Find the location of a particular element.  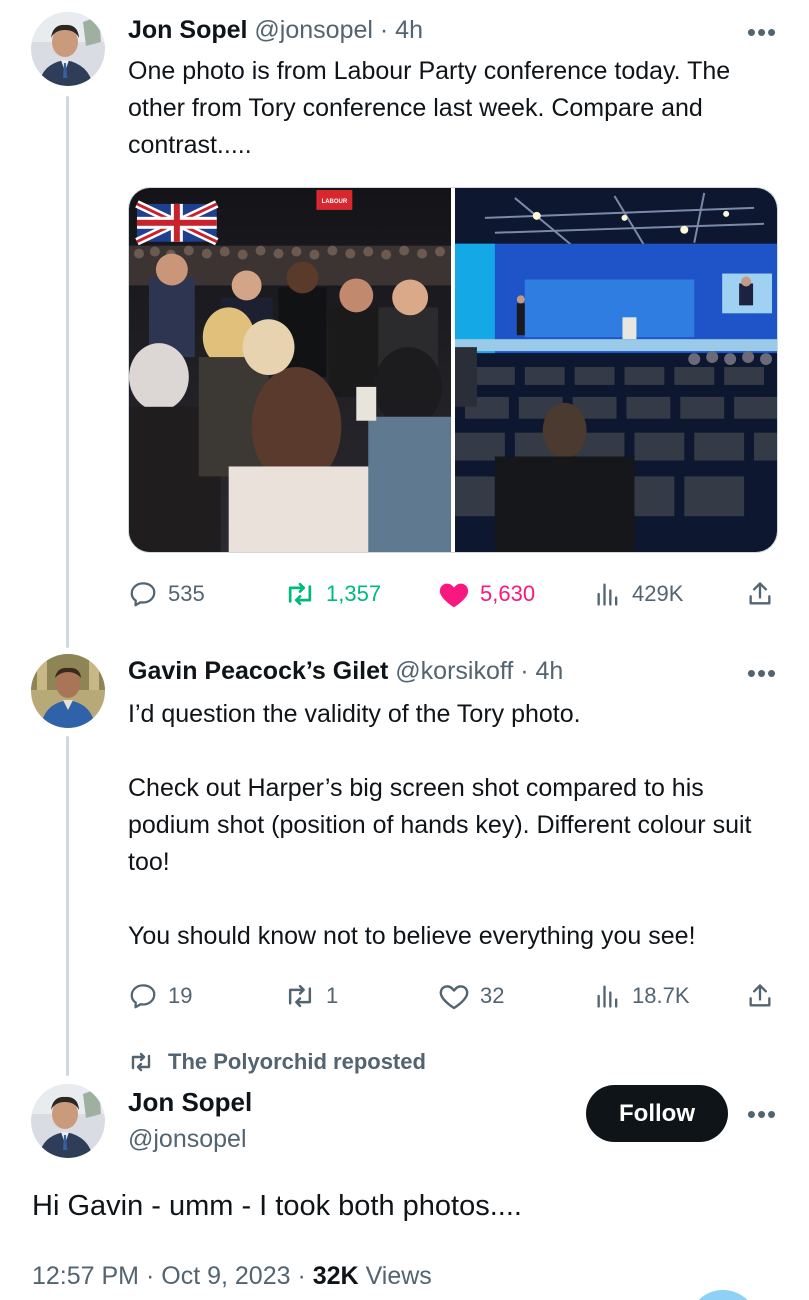

like-count: 5,630 is located at coordinates (508, 593).